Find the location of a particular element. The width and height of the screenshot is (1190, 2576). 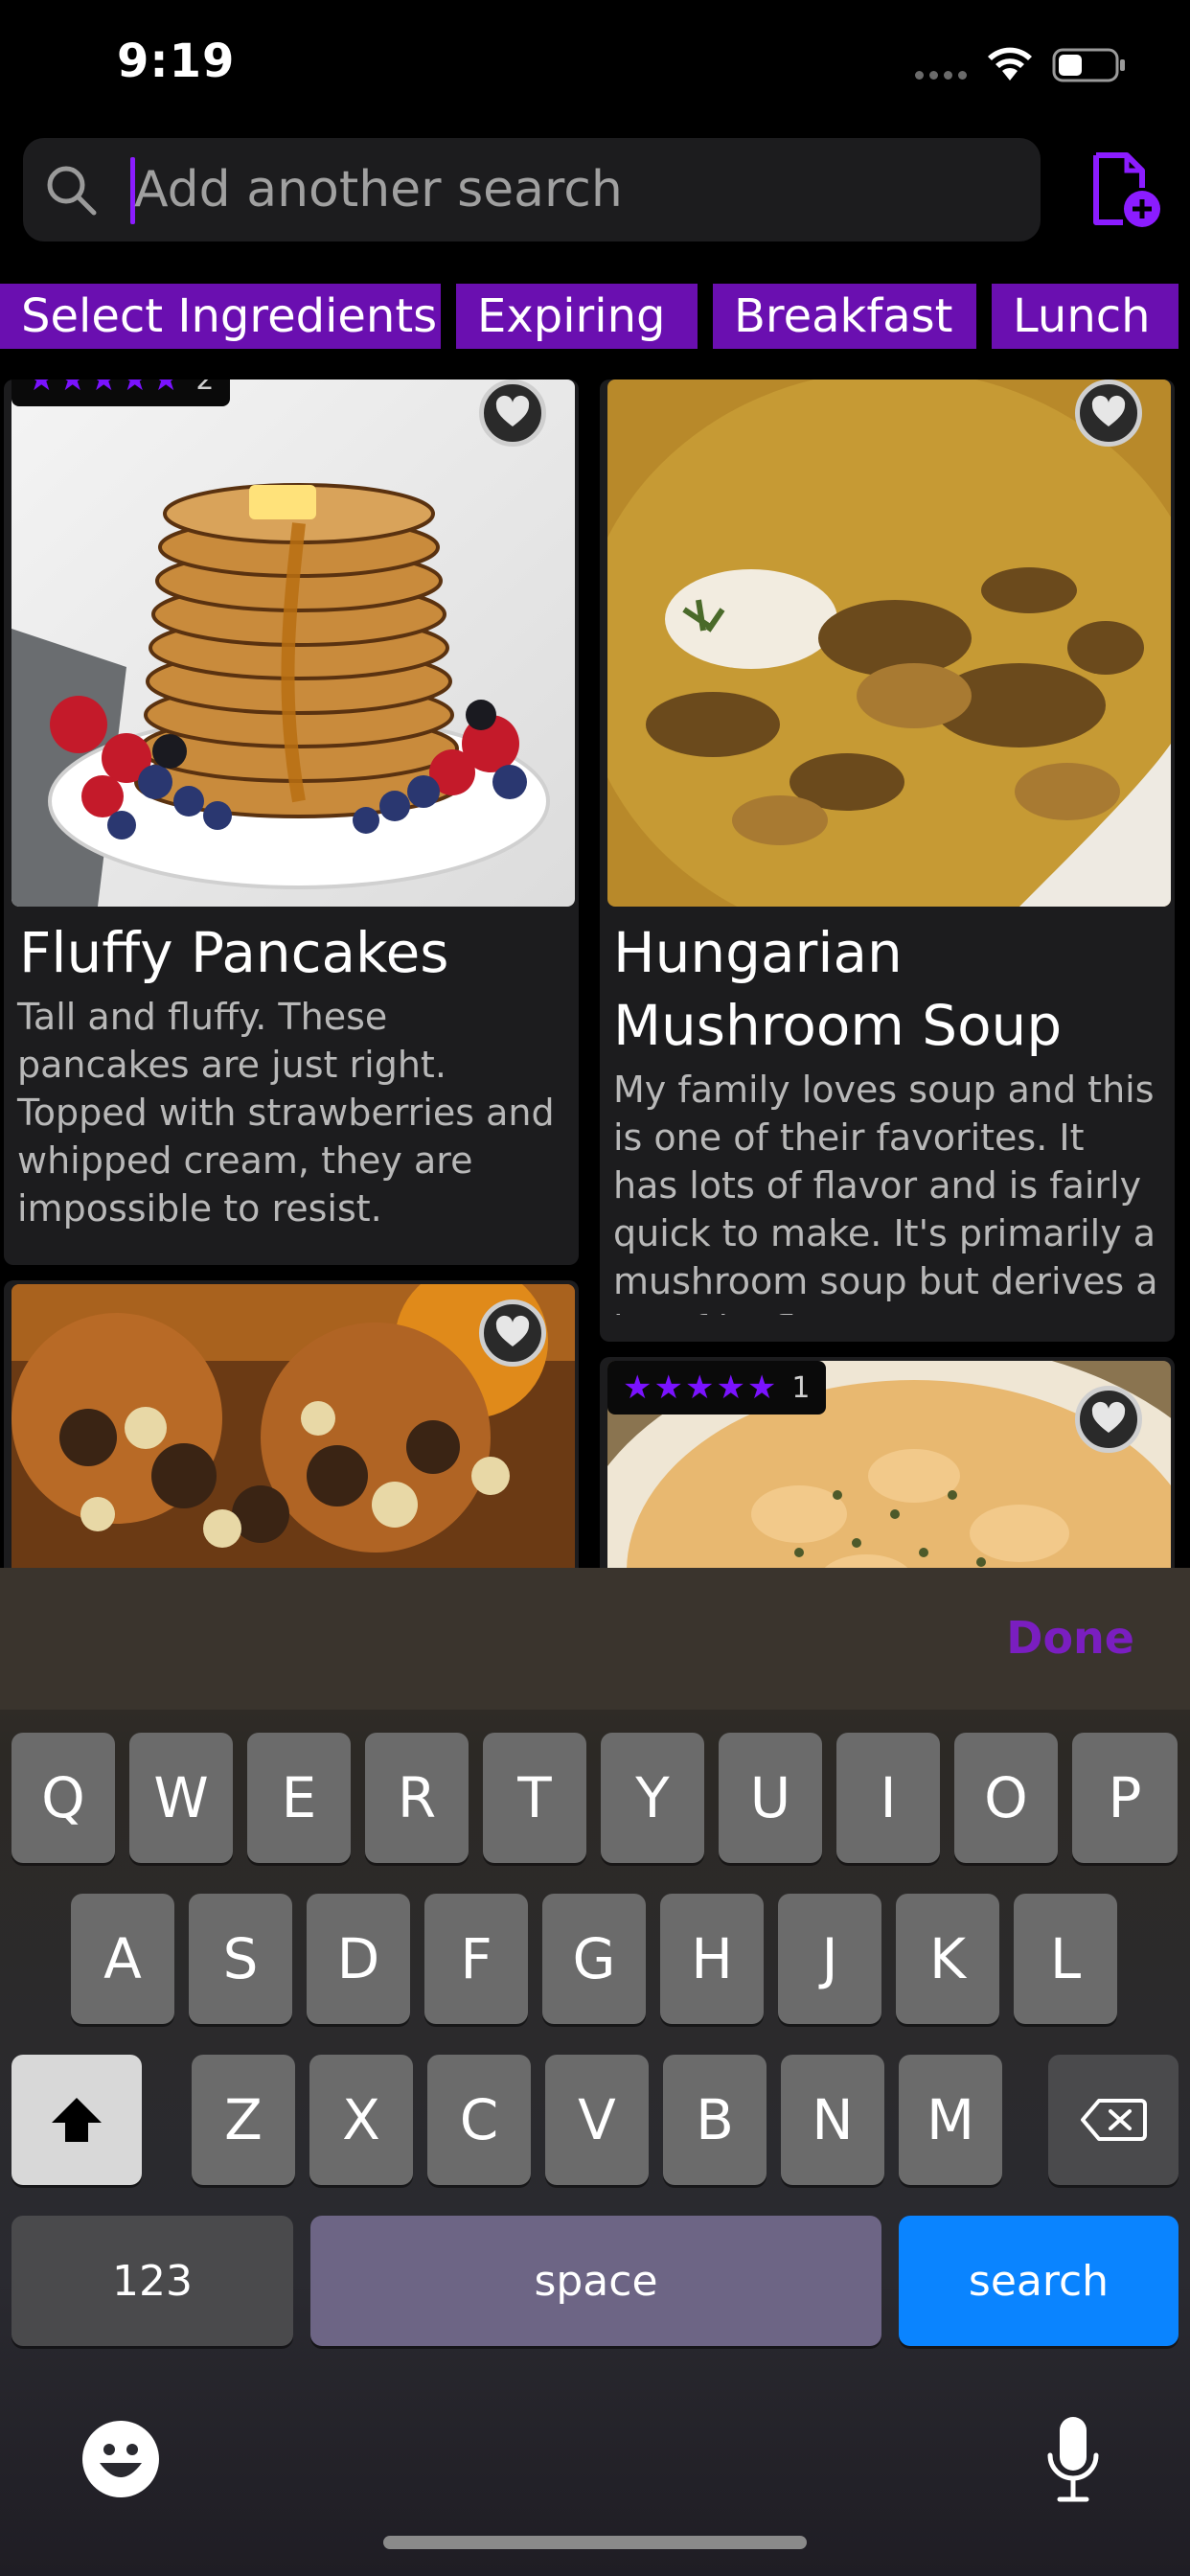

key-v: V is located at coordinates (597, 2120).